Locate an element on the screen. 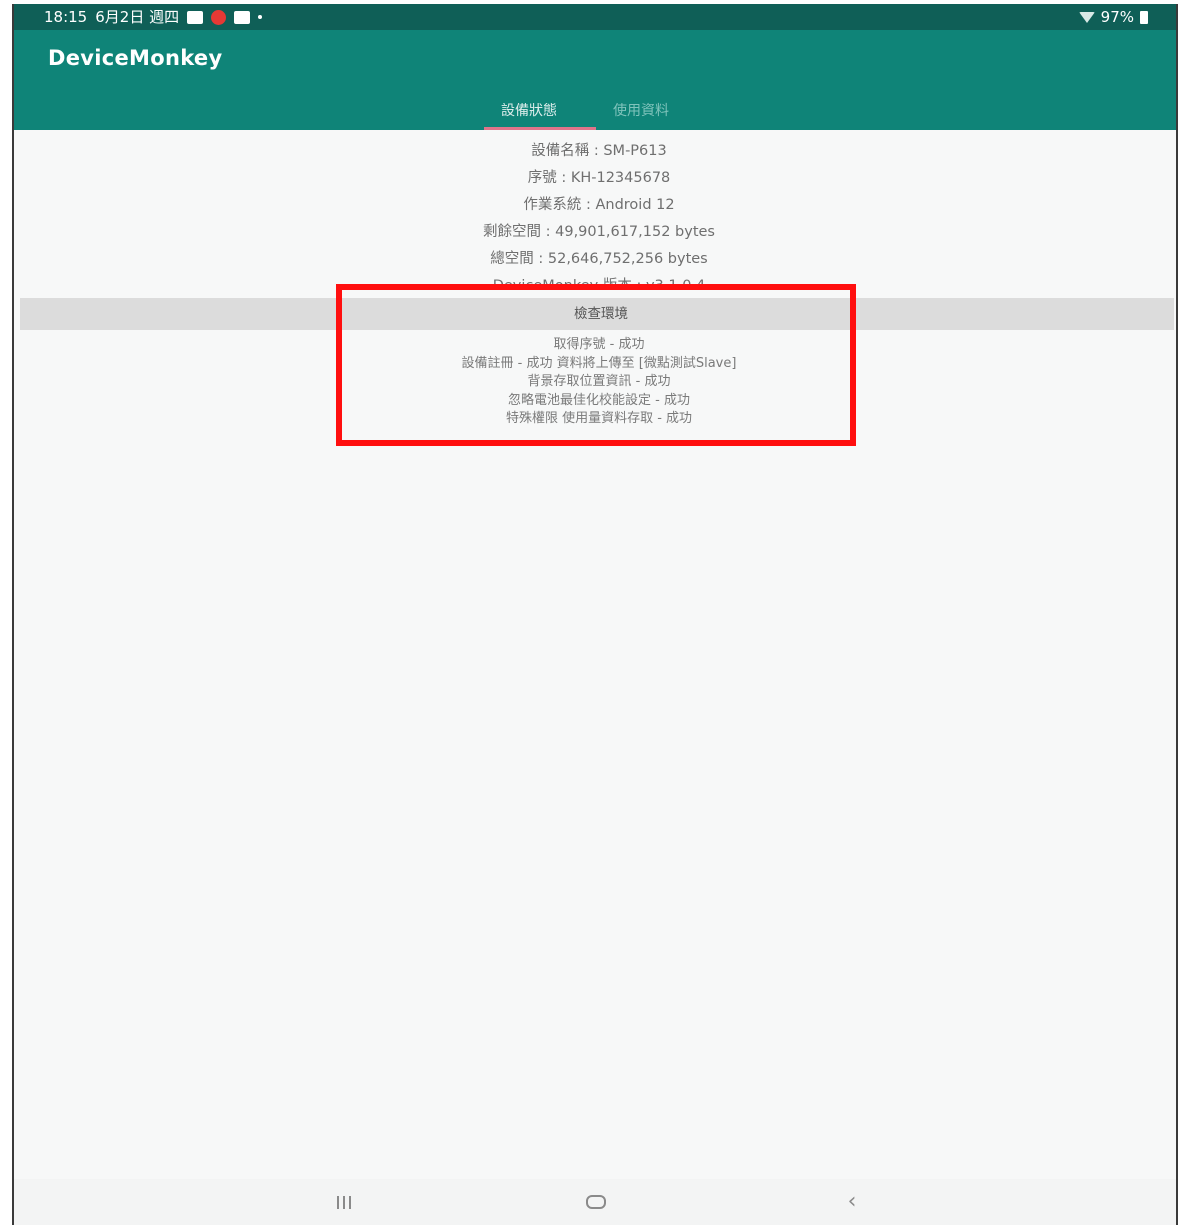  recent-apps-icon is located at coordinates (344, 1202).